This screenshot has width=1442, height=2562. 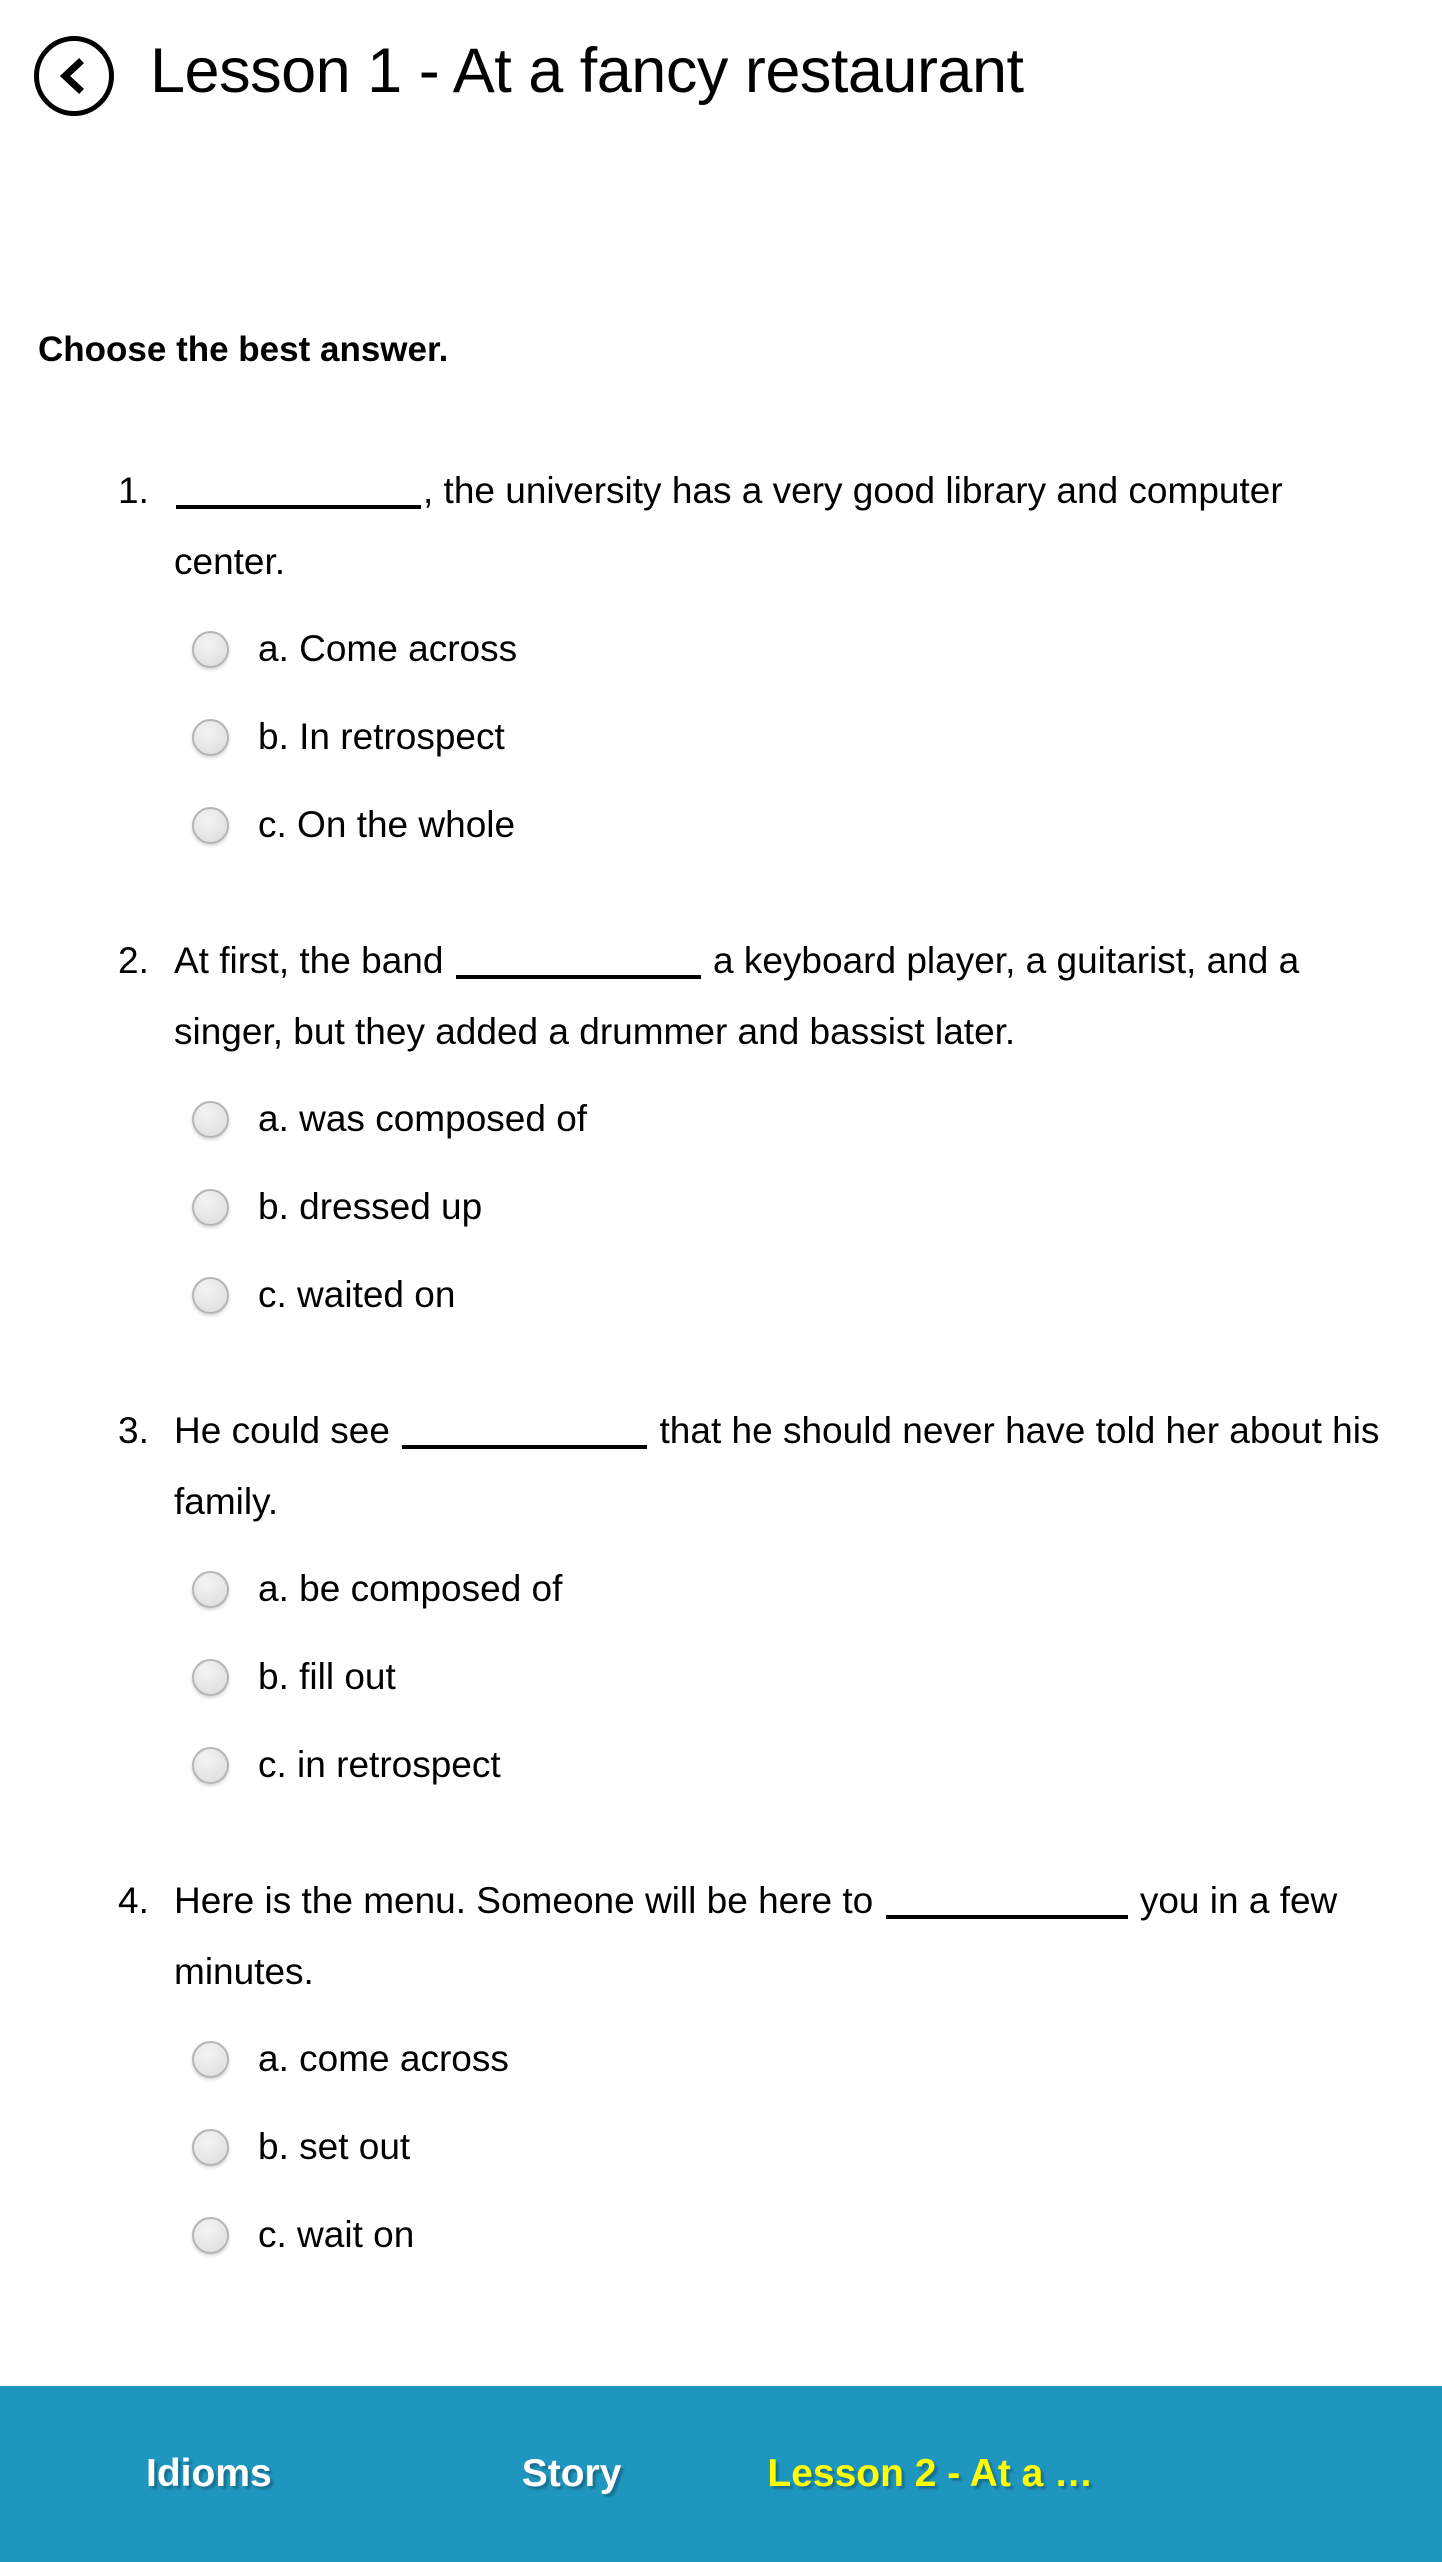 I want to click on instruction-text: Choose the best answer., so click(x=243, y=349).